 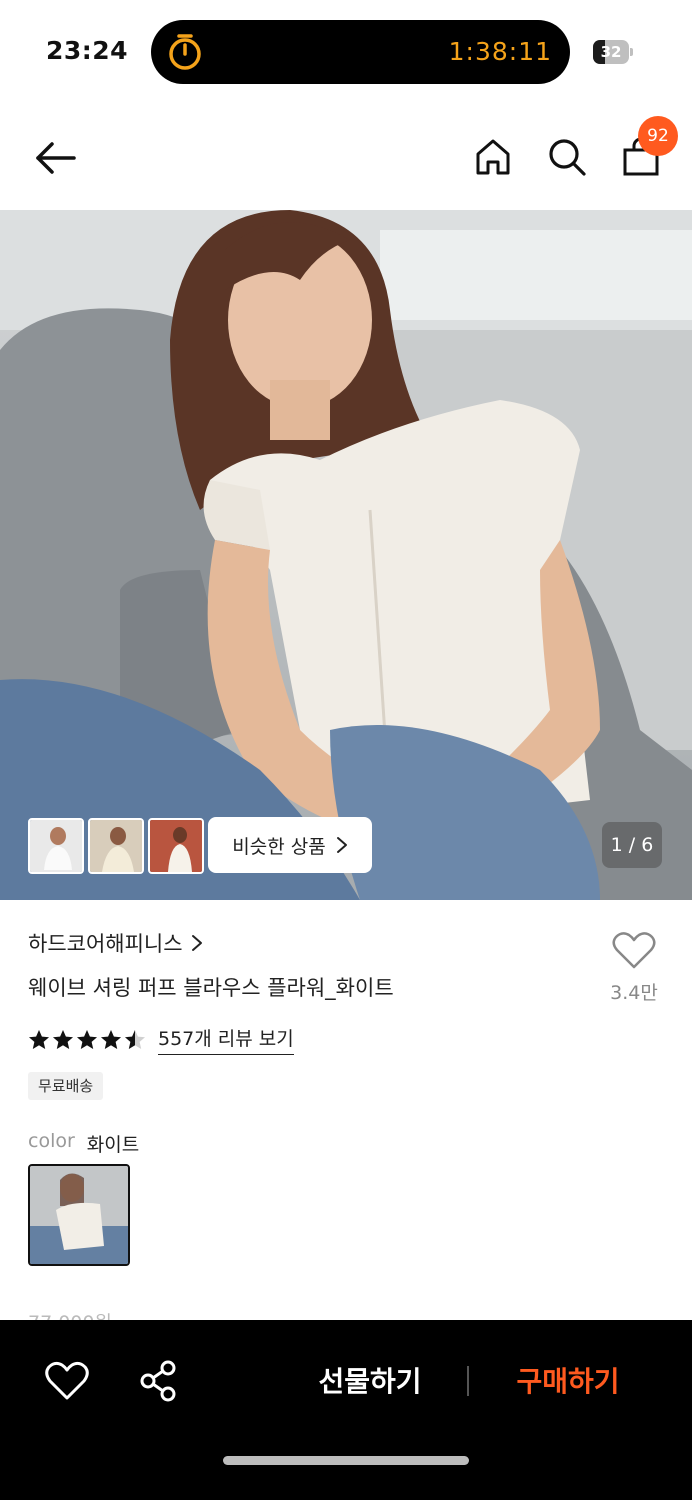 What do you see at coordinates (105, 944) in the screenshot?
I see `brand-name: 하드코어해피니스` at bounding box center [105, 944].